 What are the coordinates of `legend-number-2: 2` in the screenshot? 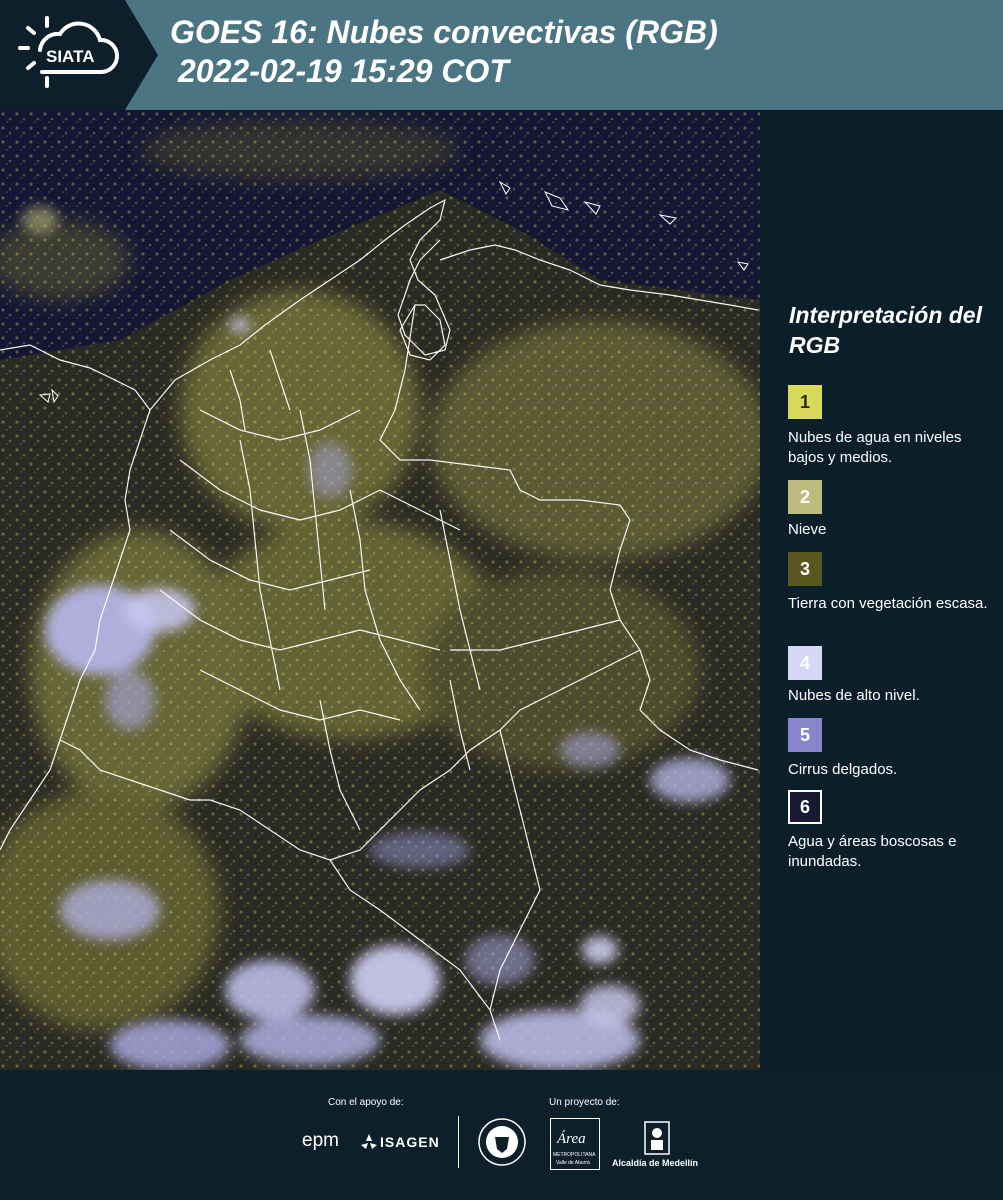 It's located at (804, 496).